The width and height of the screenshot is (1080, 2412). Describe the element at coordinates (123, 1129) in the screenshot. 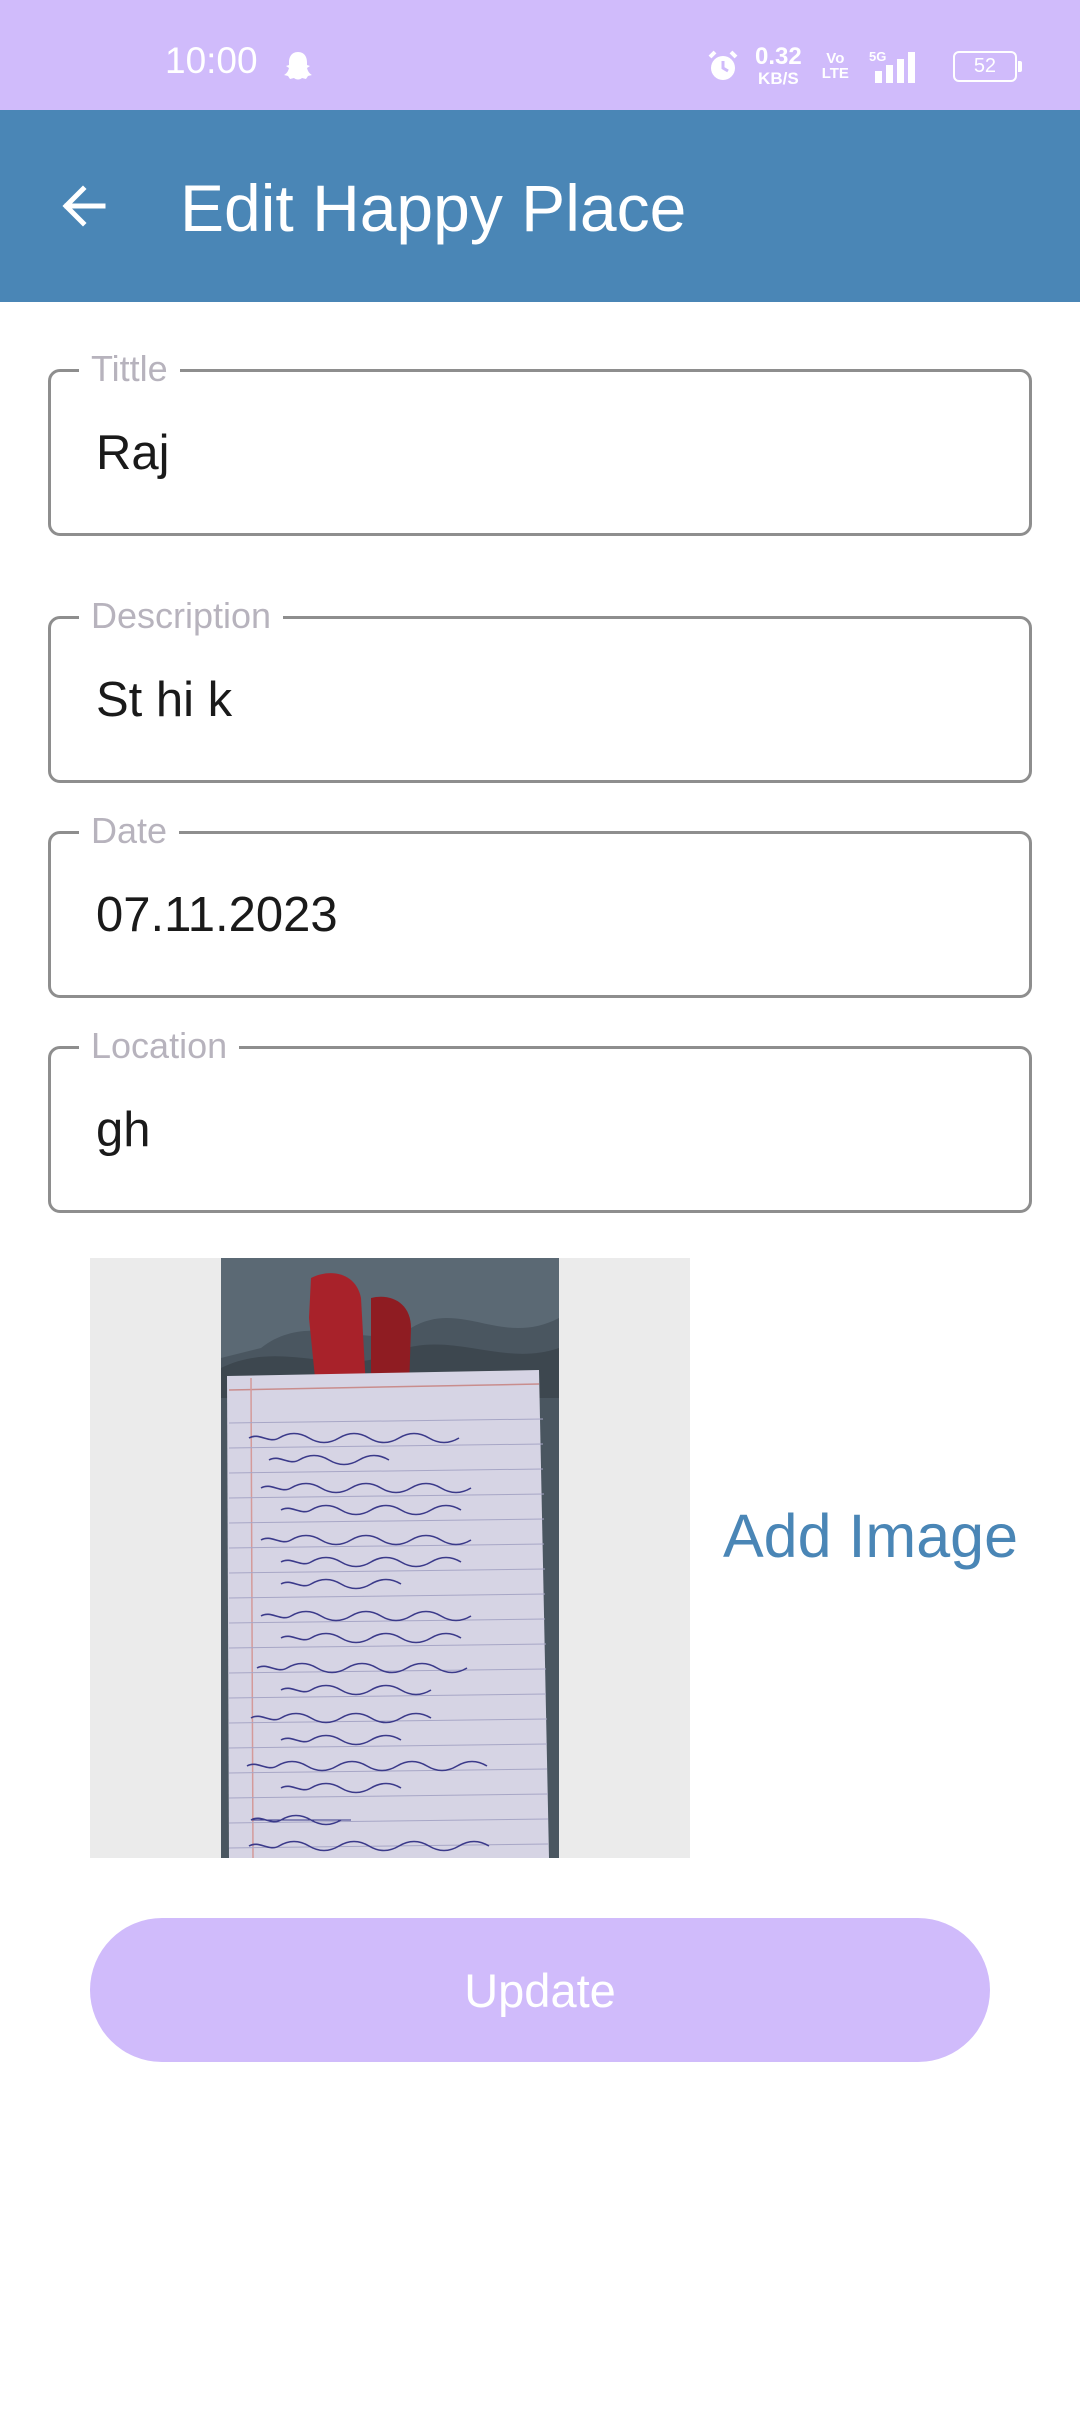

I see `location-field-value: gh` at that location.